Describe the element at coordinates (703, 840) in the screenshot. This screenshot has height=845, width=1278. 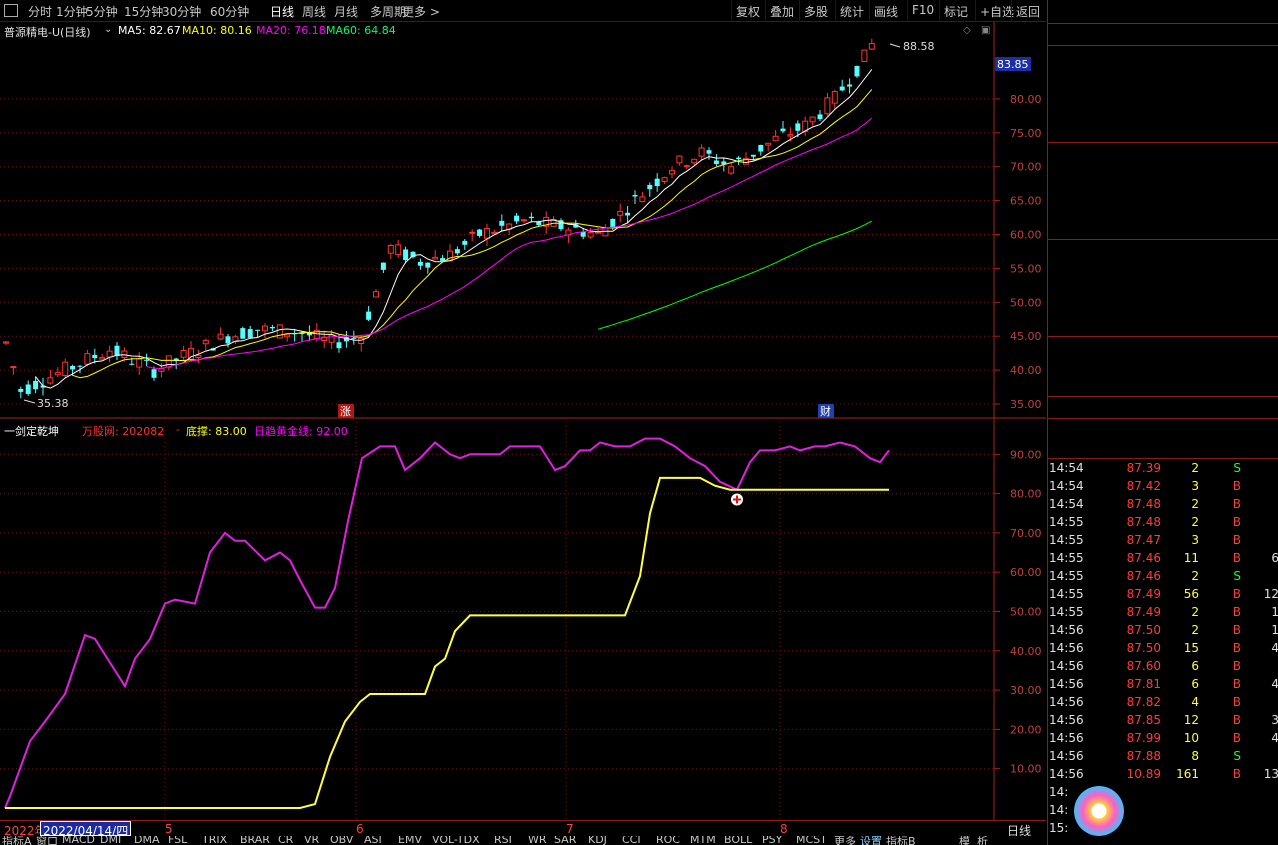
I see `indicator-tab: MTM` at that location.